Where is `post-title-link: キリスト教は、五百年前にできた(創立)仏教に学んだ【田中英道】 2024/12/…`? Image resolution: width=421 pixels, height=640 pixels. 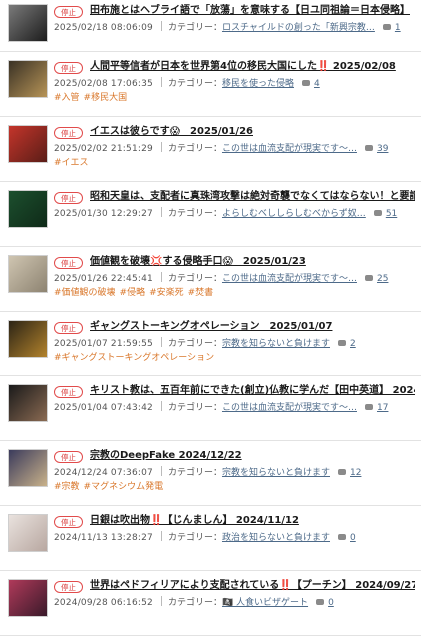
post-title-link: キリスト教は、五百年前にできた(創立)仏教に学んだ【田中英道】 2024/12/… is located at coordinates (252, 390).